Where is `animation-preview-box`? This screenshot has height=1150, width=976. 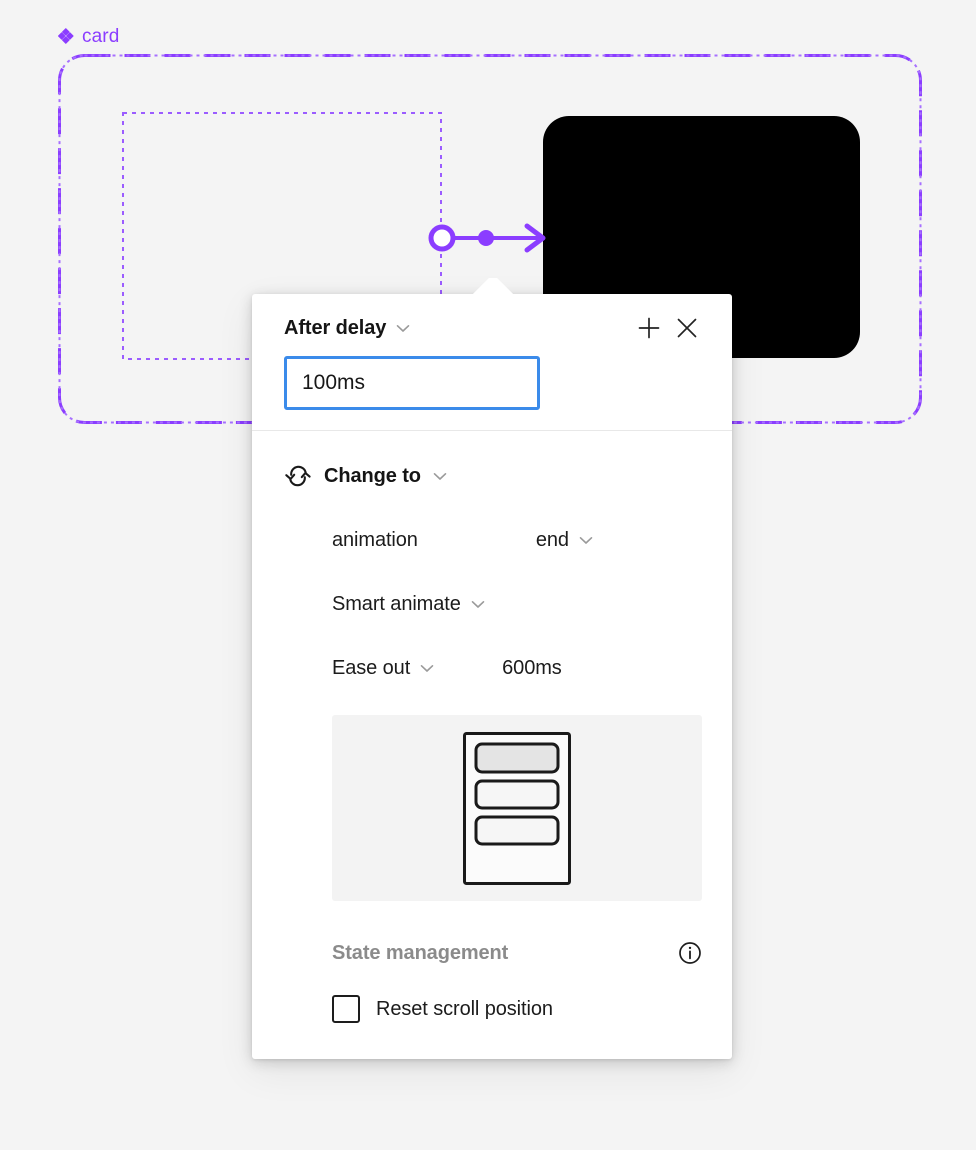 animation-preview-box is located at coordinates (517, 808).